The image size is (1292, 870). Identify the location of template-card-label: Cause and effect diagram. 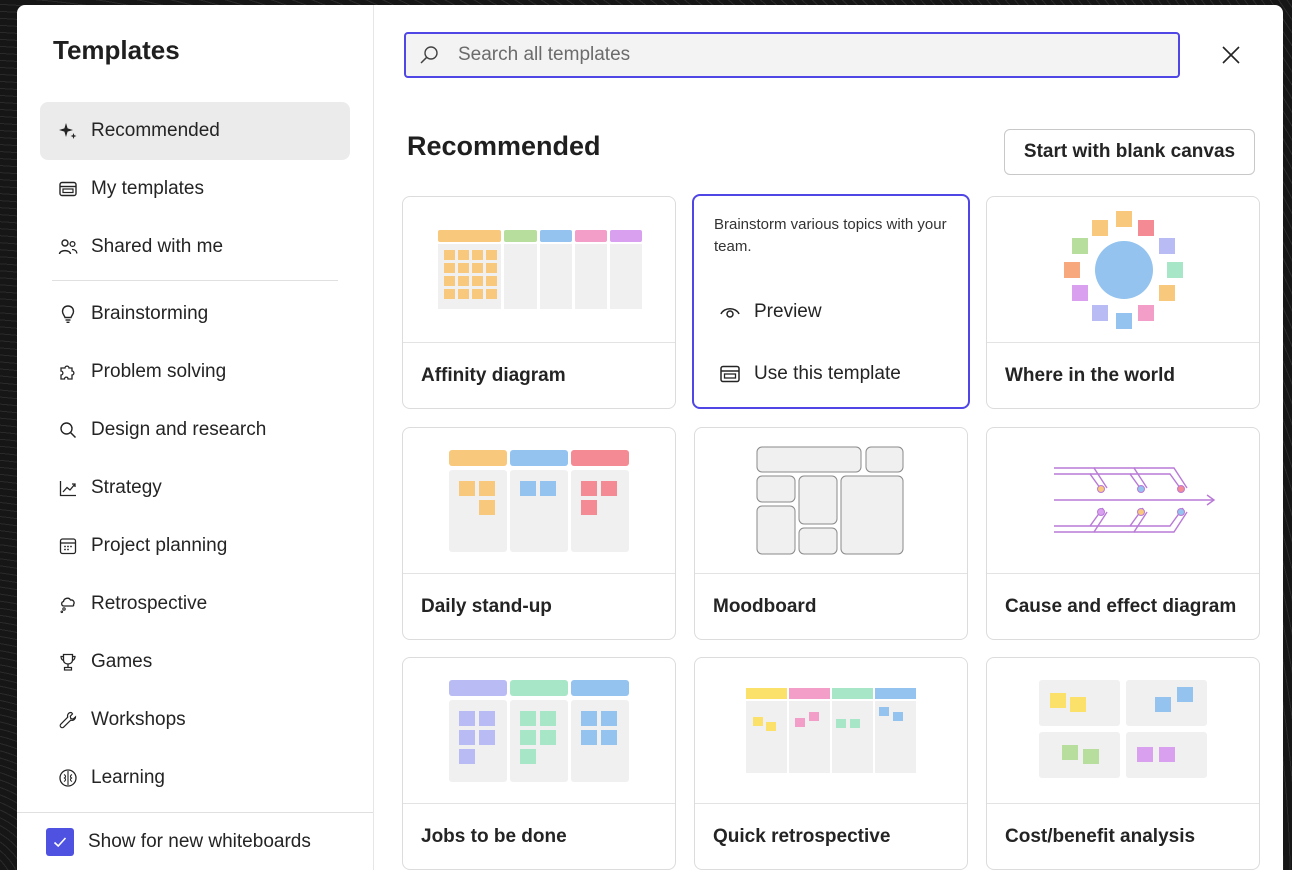
(1121, 606).